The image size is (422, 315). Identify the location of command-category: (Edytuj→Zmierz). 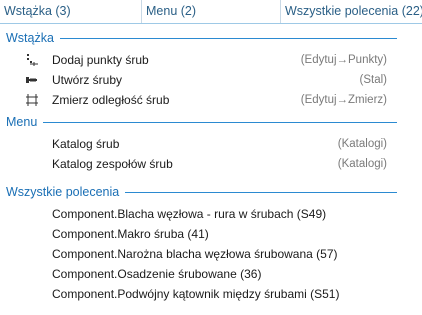
(343, 100).